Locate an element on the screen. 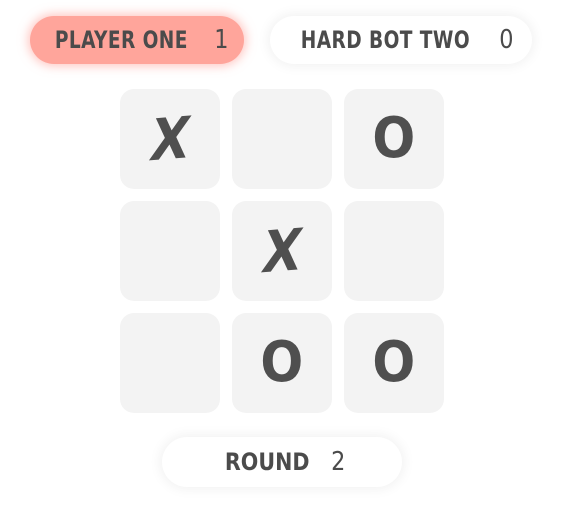 The image size is (566, 506). player-one-score: 1 is located at coordinates (221, 40).